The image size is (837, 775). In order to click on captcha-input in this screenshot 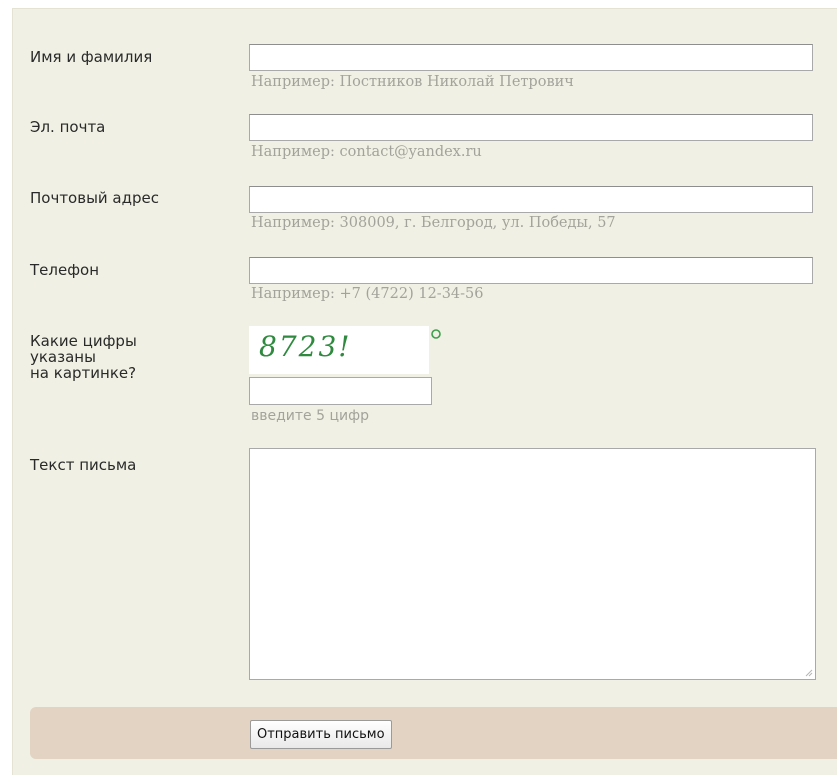, I will do `click(340, 391)`.